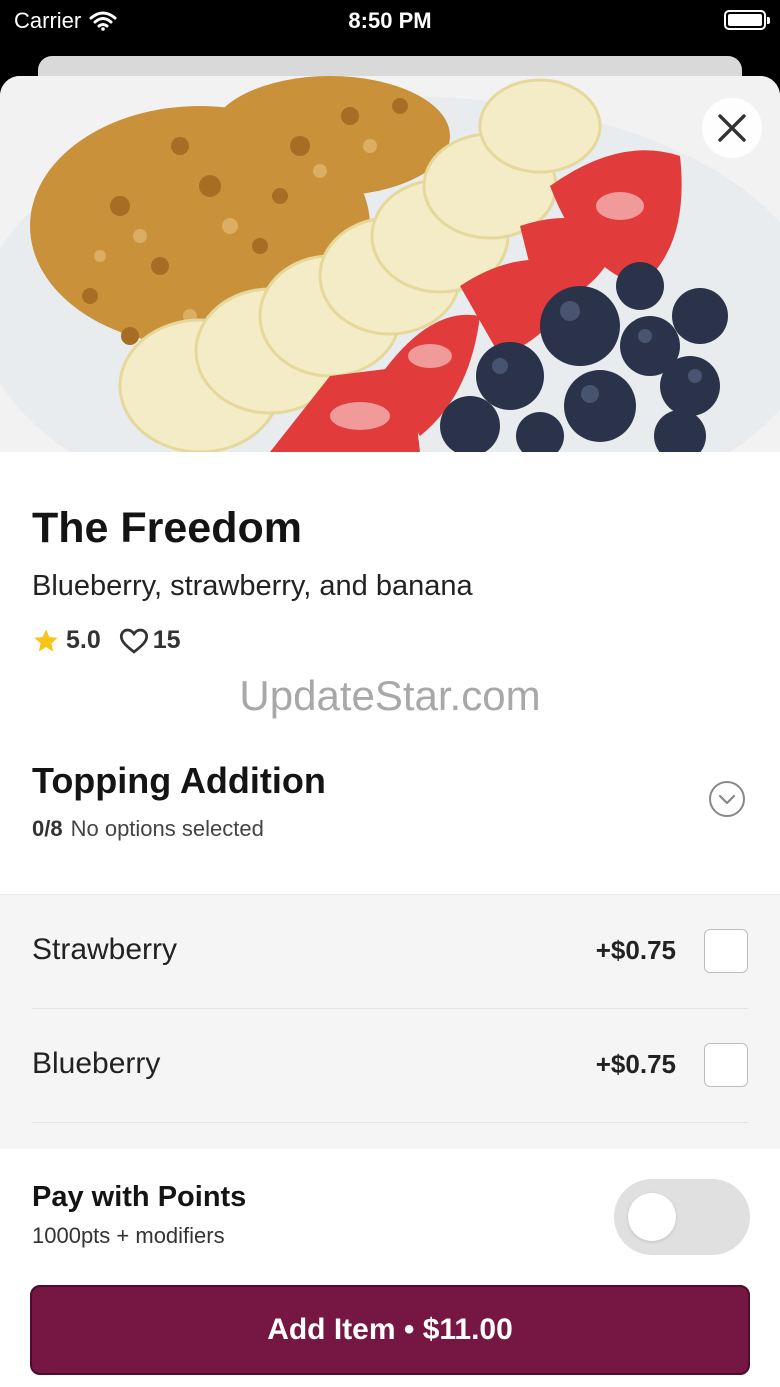 Image resolution: width=780 pixels, height=1387 pixels. Describe the element at coordinates (252, 586) in the screenshot. I see `item-description: Blueberry, strawberry, and banana` at that location.